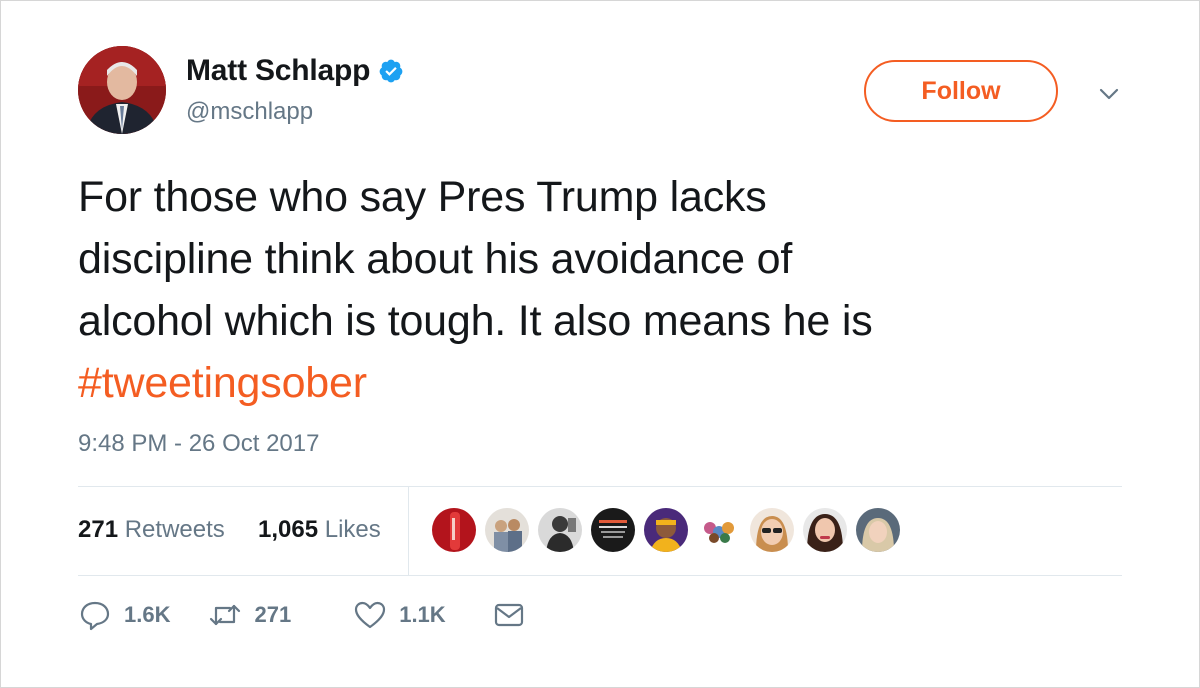 The height and width of the screenshot is (688, 1200). I want to click on retweet-count: 271, so click(273, 614).